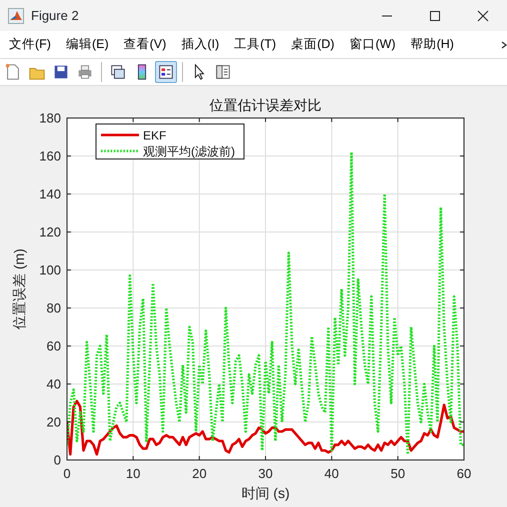  Describe the element at coordinates (50, 232) in the screenshot. I see `tick-label: 120` at that location.